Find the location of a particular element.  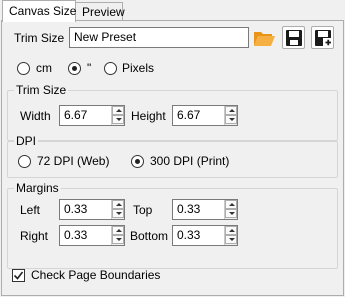

units-cm-radio is located at coordinates (23, 68).